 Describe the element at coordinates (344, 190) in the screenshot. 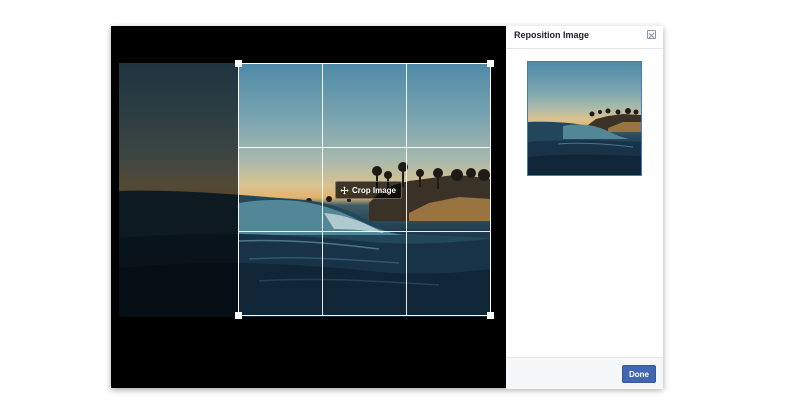

I see `move-arrows-icon` at that location.